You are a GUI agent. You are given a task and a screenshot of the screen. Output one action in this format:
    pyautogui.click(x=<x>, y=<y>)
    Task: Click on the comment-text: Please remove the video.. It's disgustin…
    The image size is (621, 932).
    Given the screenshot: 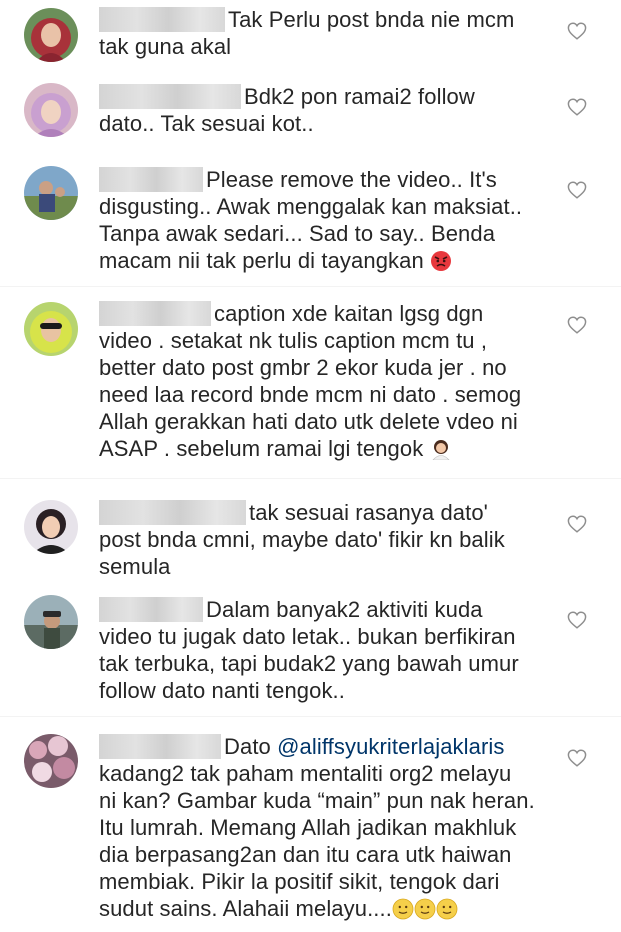 What is the action you would take?
    pyautogui.click(x=311, y=220)
    